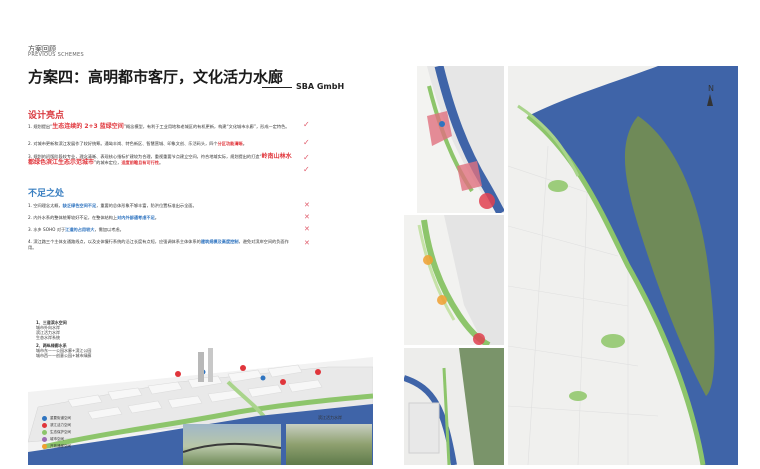 This screenshot has width=760, height=469. Describe the element at coordinates (219, 241) in the screenshot. I see `shortcoming-4-emphasis: 建筑规模及高度控制` at that location.